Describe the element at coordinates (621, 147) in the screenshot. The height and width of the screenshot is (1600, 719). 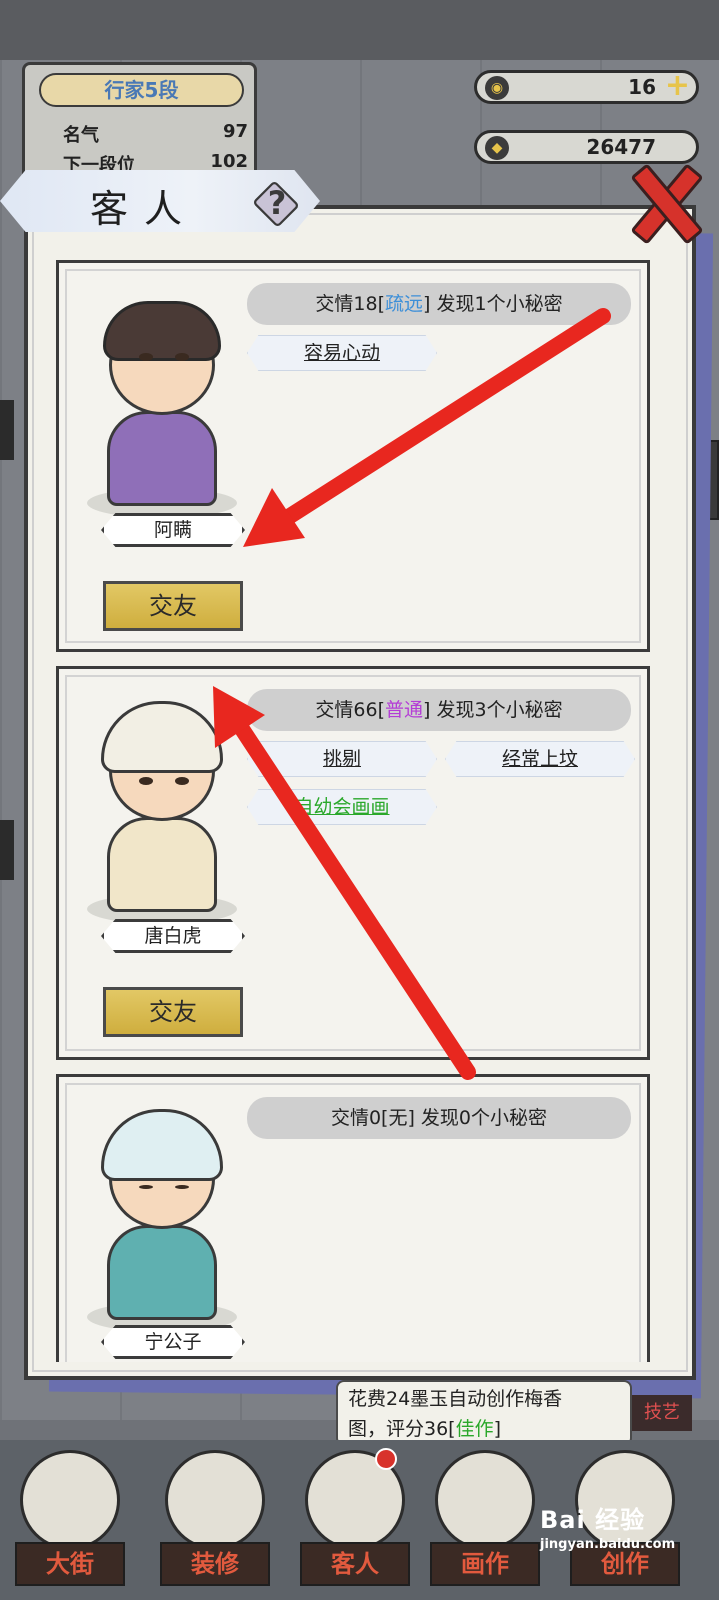
I see `coin-count: 26477` at that location.